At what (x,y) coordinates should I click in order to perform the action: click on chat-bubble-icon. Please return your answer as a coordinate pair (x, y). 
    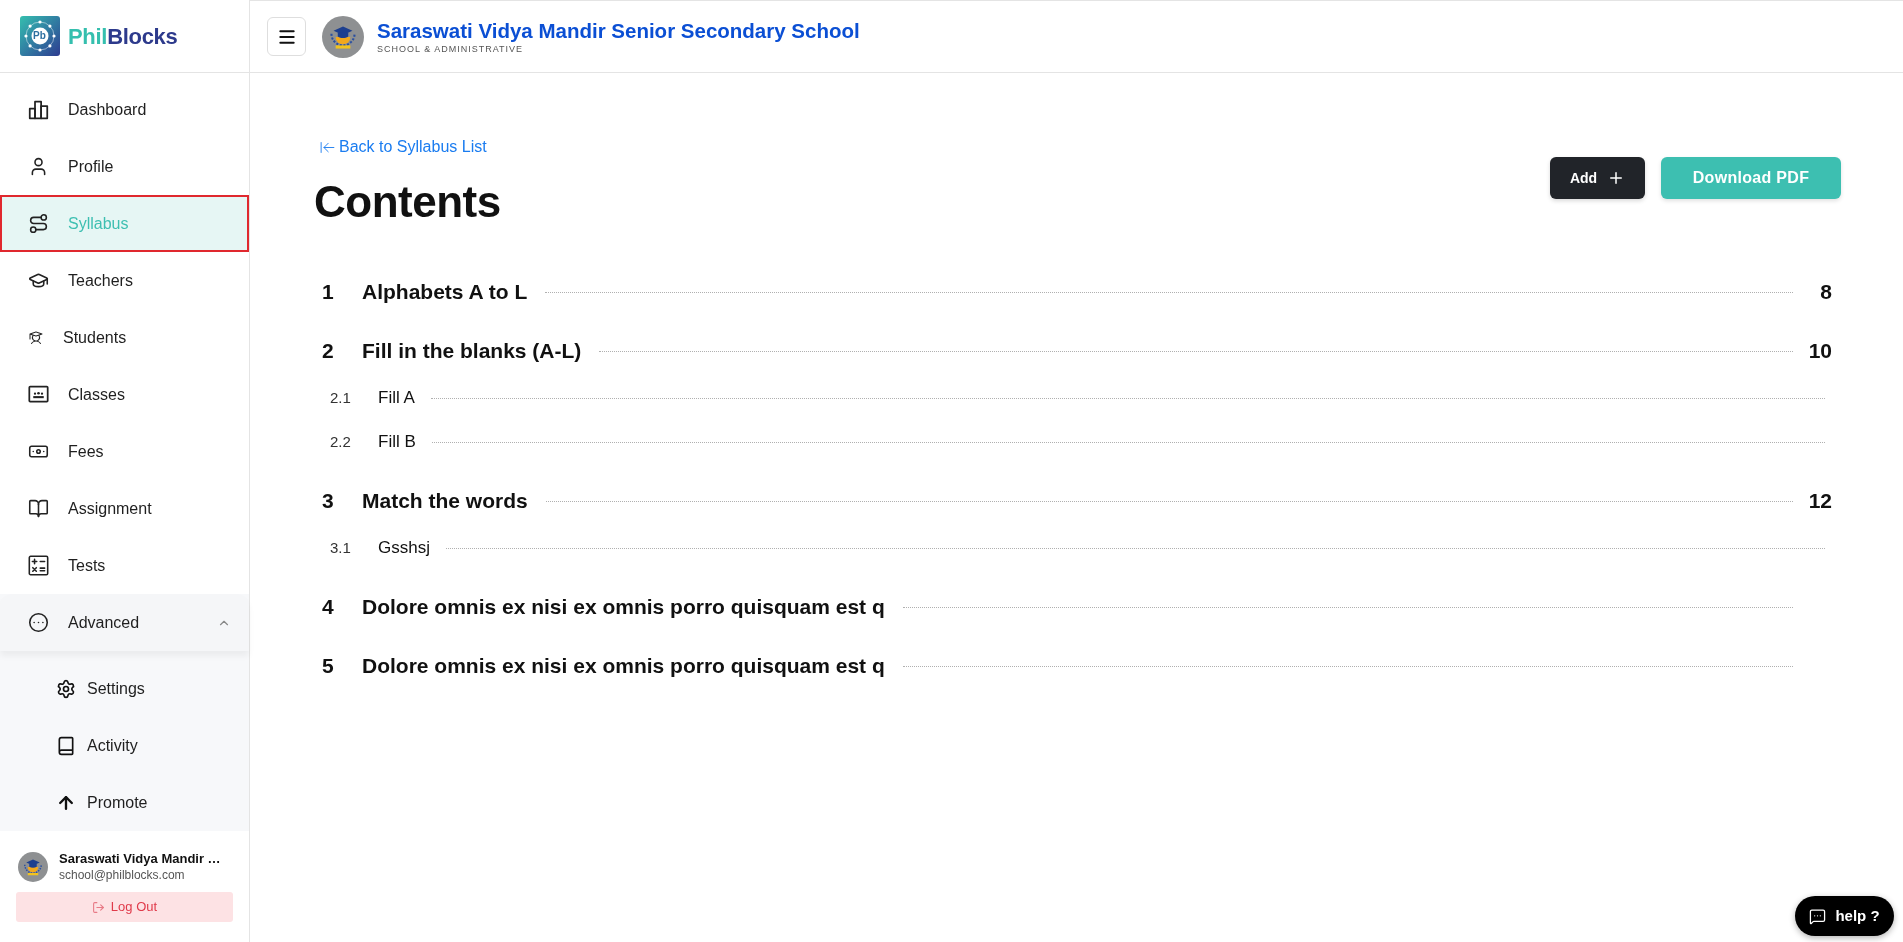
    Looking at the image, I should click on (1818, 916).